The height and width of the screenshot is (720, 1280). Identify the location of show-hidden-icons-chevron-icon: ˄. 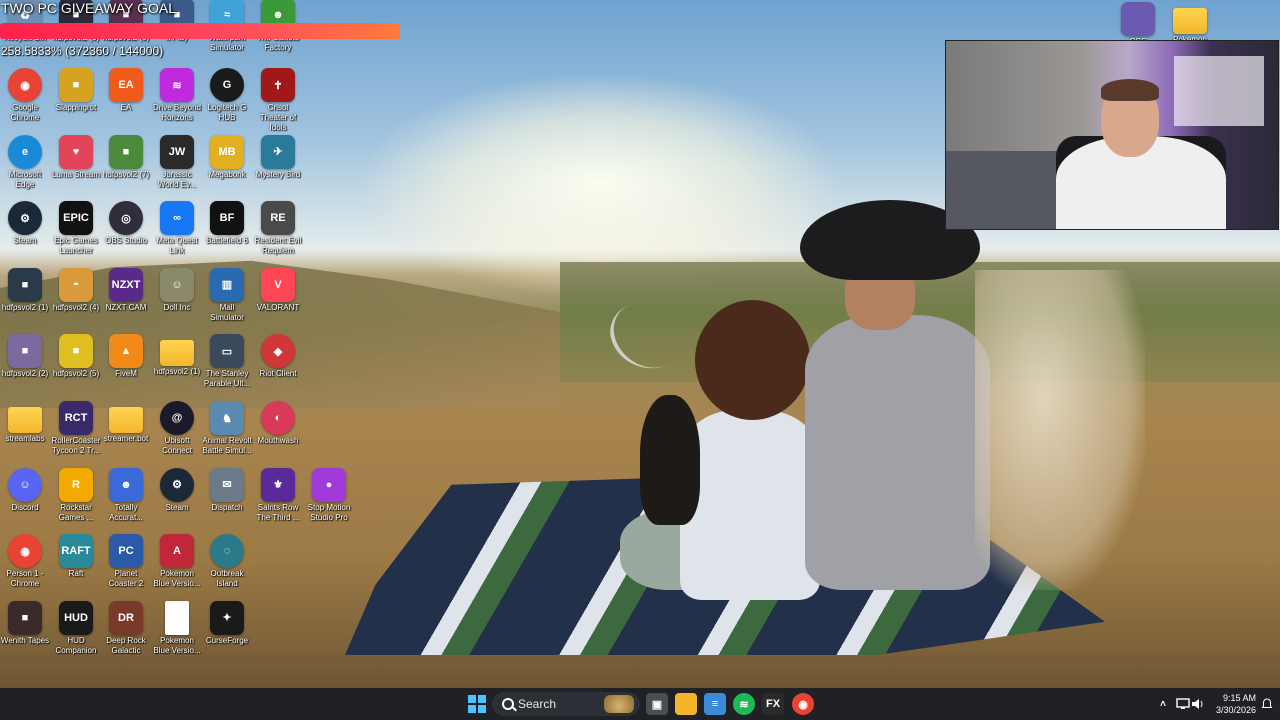
(1163, 704).